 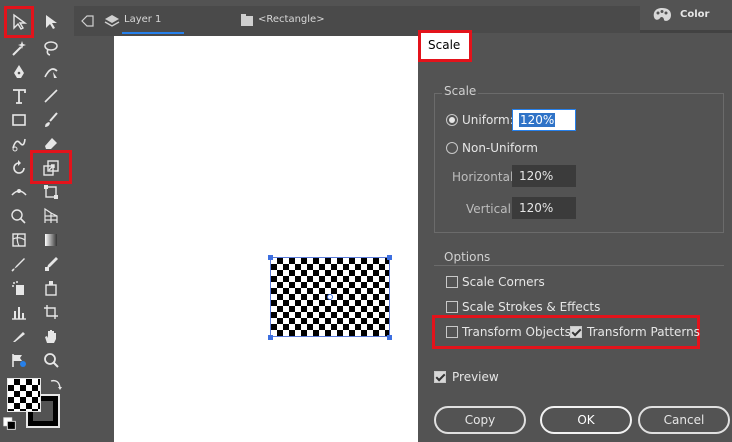 I want to click on object-breadcrumb: <Rectangle>, so click(x=291, y=19).